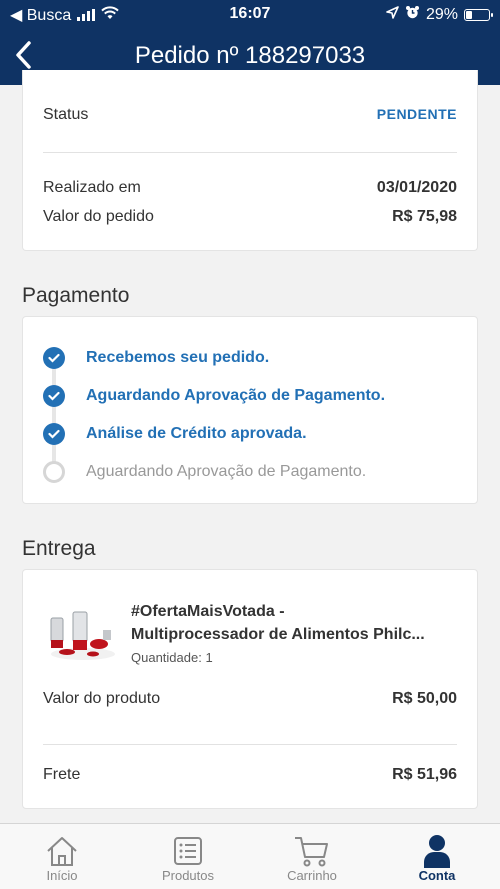 The width and height of the screenshot is (500, 889). I want to click on product-value: R$ 50,00, so click(424, 698).